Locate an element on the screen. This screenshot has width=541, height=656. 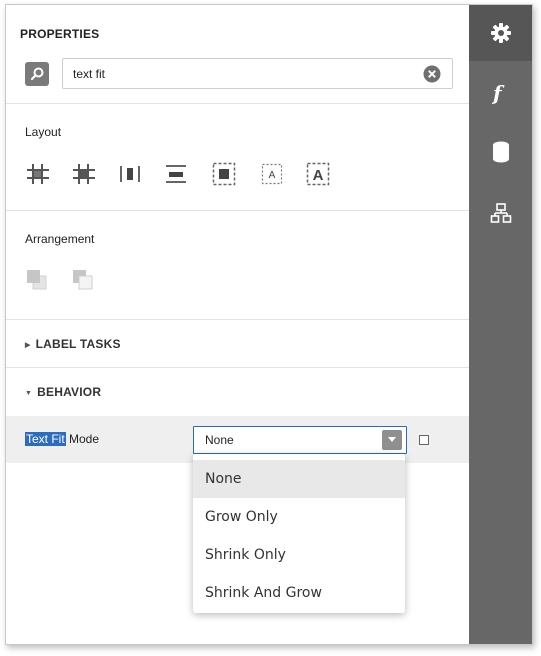
arrangement-toolbar is located at coordinates (75, 281).